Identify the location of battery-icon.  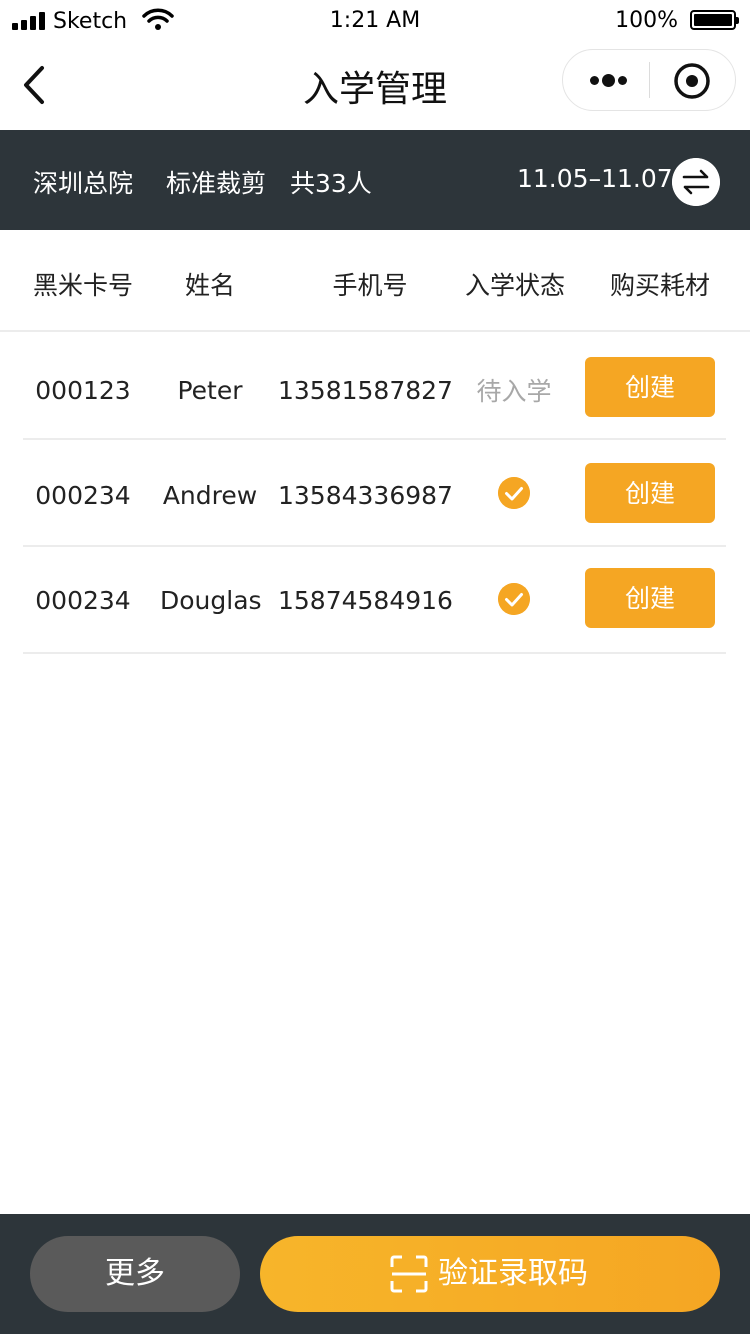
(714, 20).